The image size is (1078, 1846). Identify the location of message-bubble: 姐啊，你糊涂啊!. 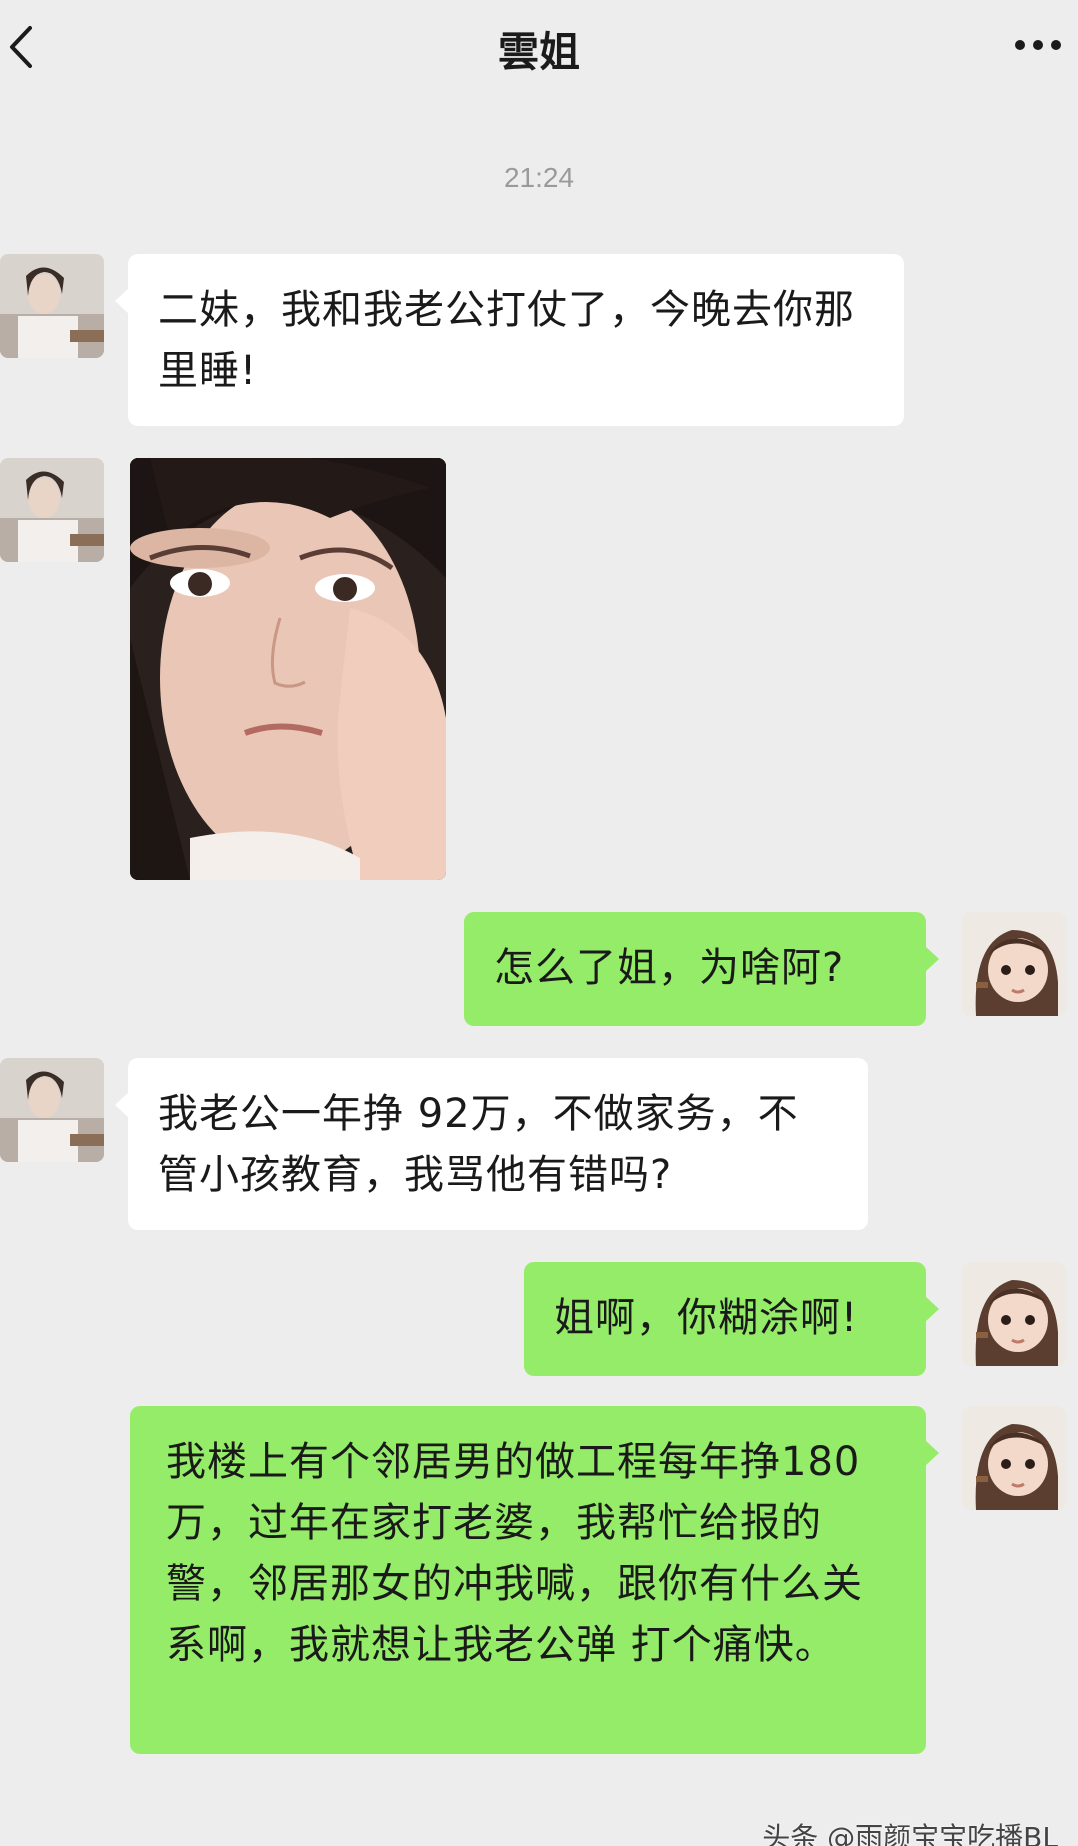
(731, 1319).